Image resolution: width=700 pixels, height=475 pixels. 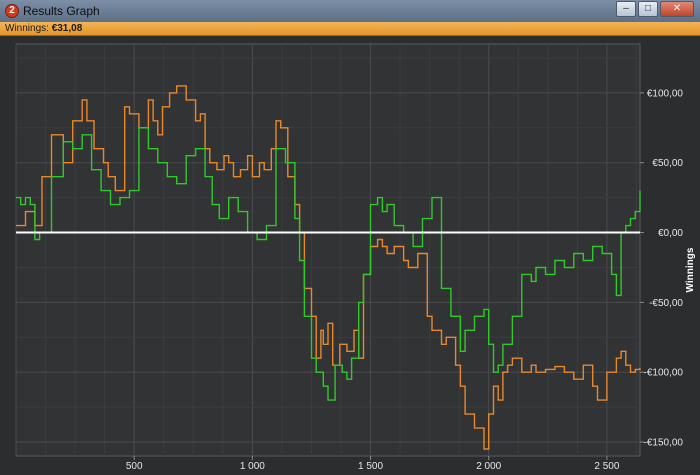 What do you see at coordinates (664, 373) in the screenshot?
I see `y-tick-label: -€100,00` at bounding box center [664, 373].